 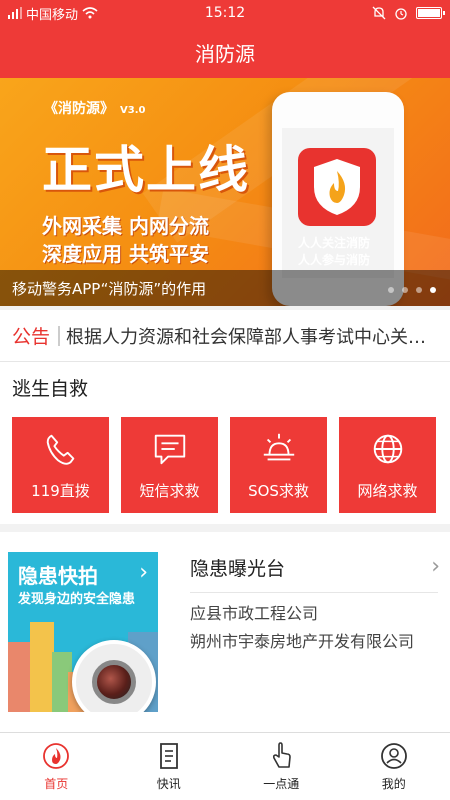 I want to click on tab-label: 我的, so click(x=393, y=784).